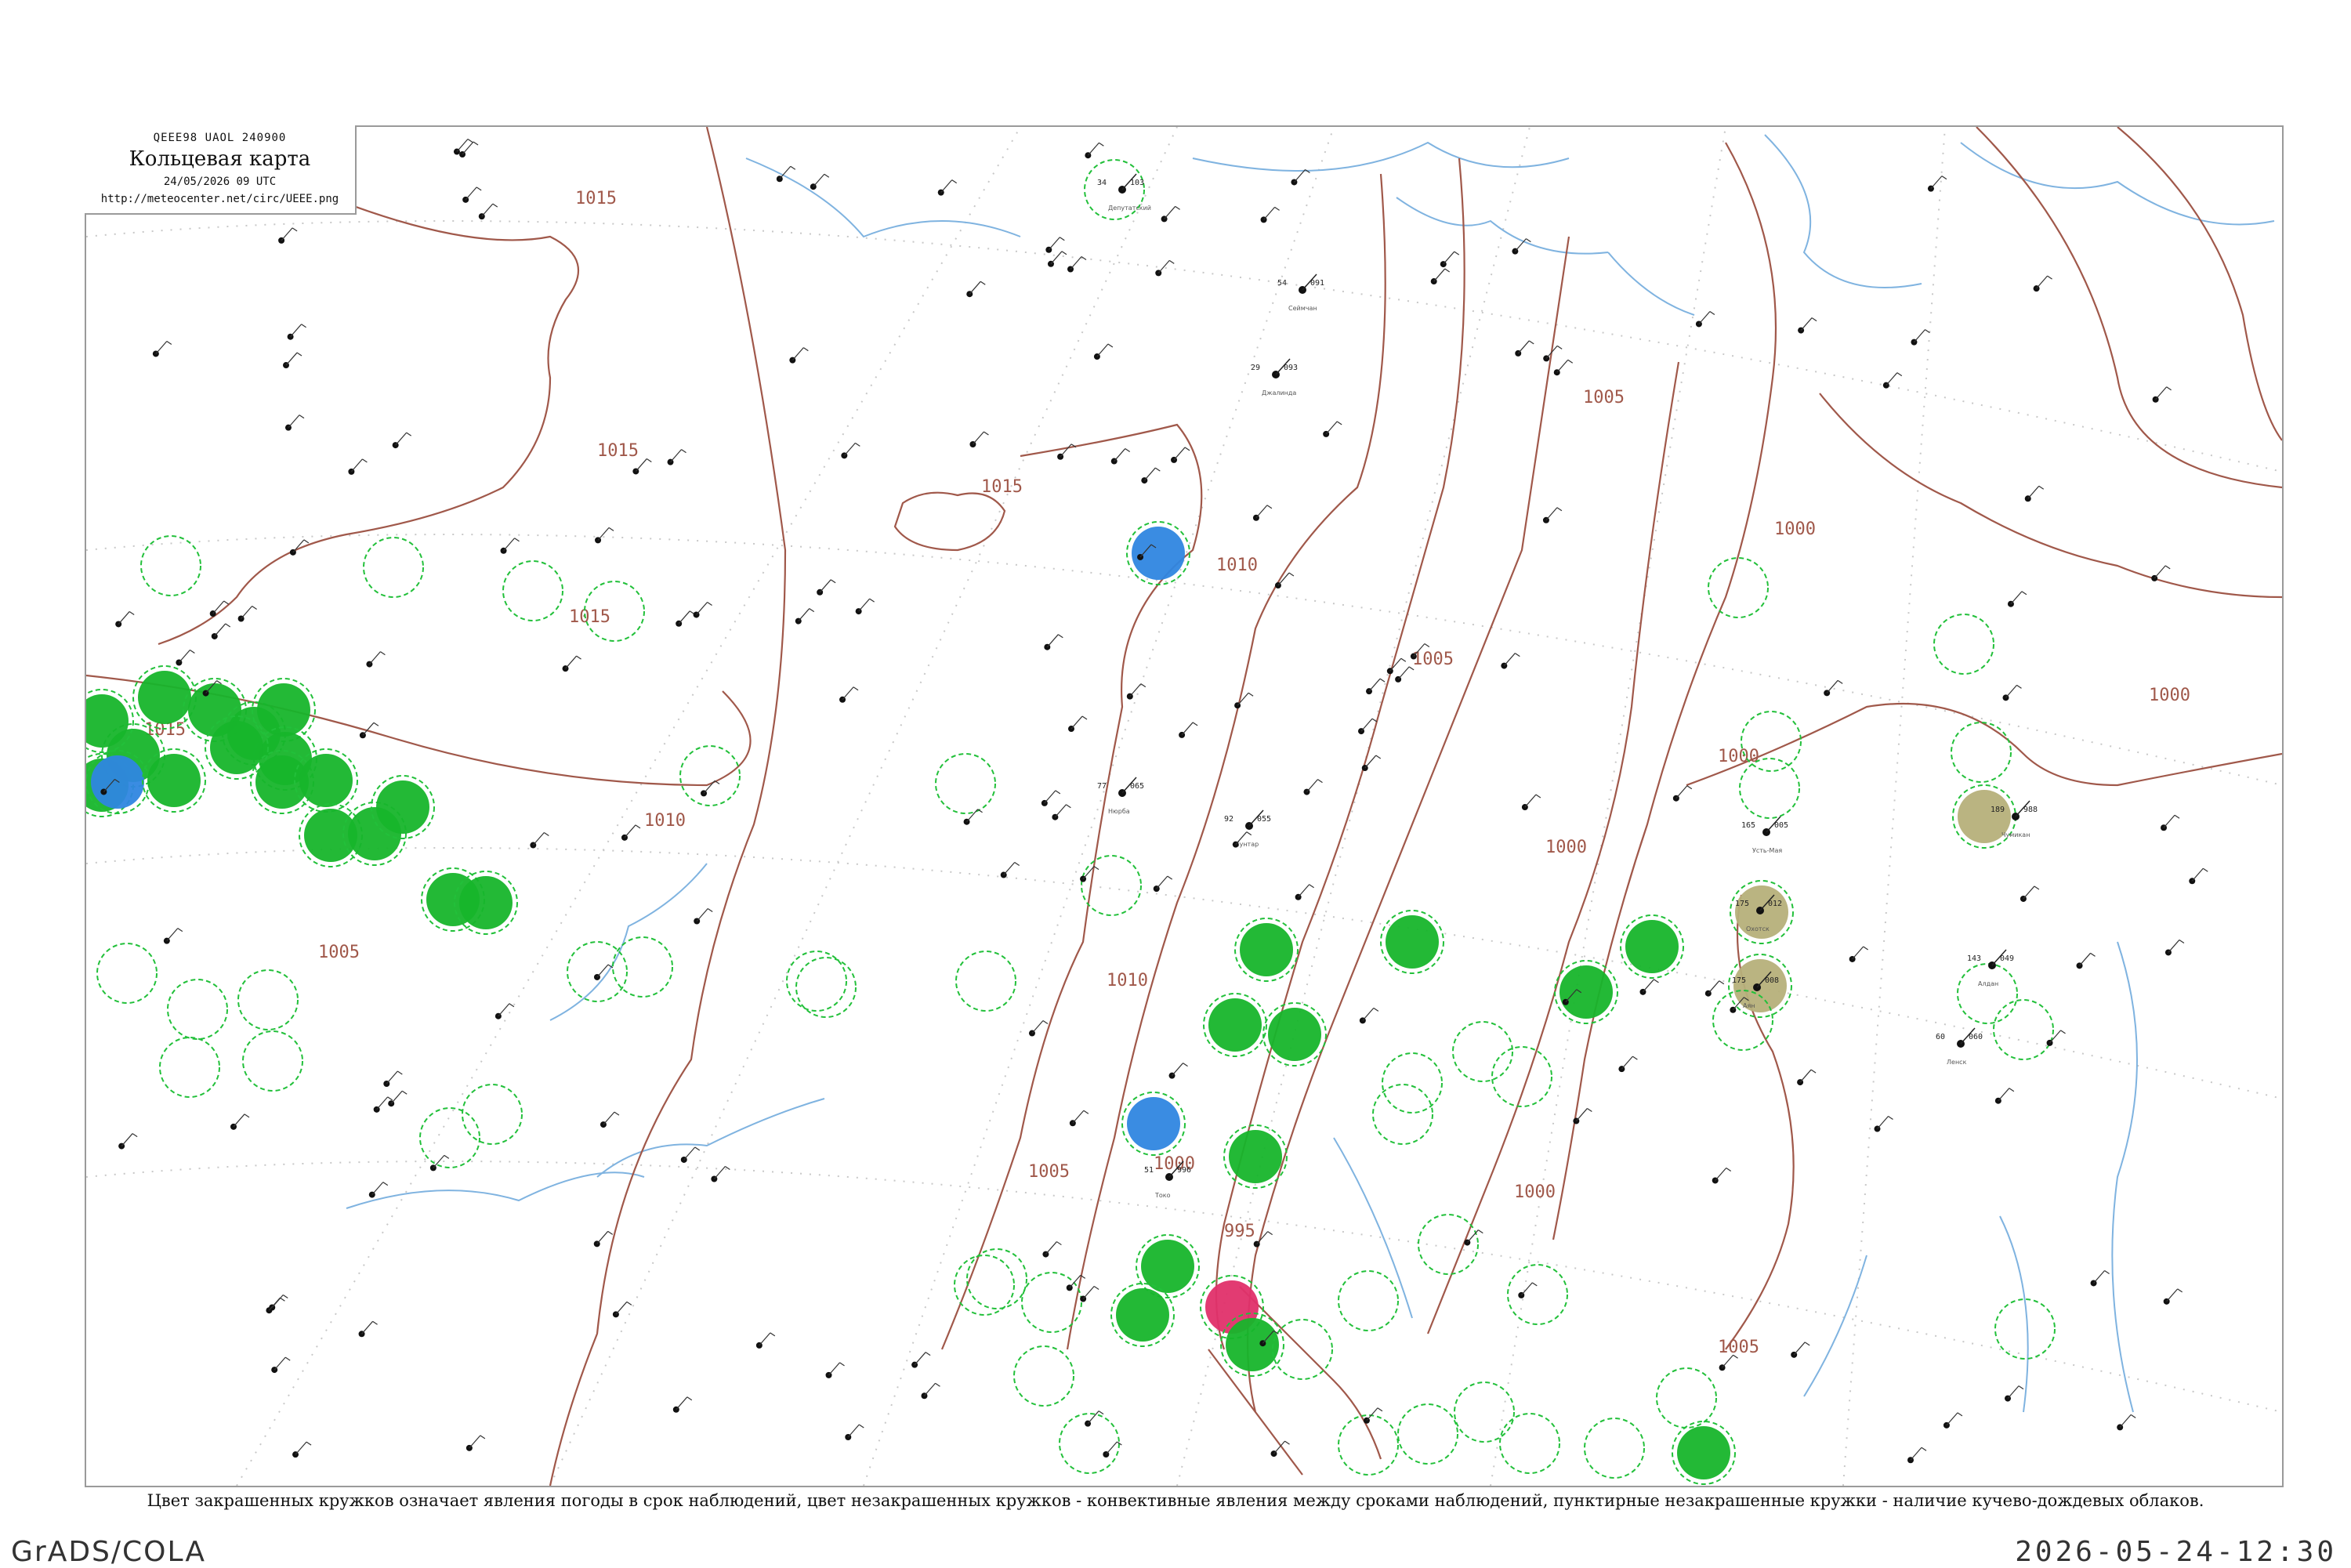 The height and width of the screenshot is (1568, 2351). I want to click on station-plot: 05592Сунтар, so click(1247, 828).